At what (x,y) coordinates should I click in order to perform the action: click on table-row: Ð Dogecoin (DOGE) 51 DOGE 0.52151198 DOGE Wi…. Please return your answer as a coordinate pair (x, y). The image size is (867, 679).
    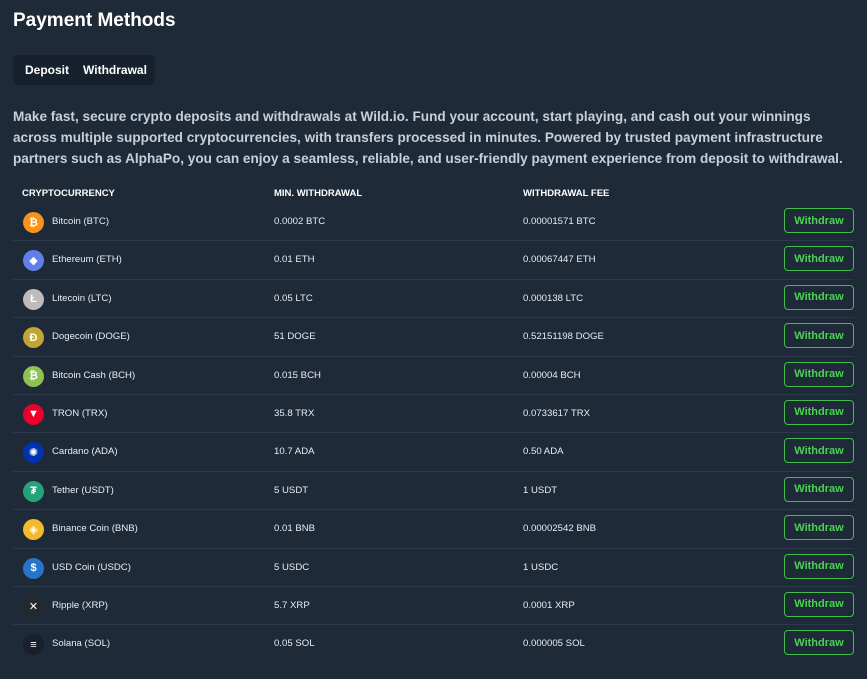
    Looking at the image, I should click on (433, 337).